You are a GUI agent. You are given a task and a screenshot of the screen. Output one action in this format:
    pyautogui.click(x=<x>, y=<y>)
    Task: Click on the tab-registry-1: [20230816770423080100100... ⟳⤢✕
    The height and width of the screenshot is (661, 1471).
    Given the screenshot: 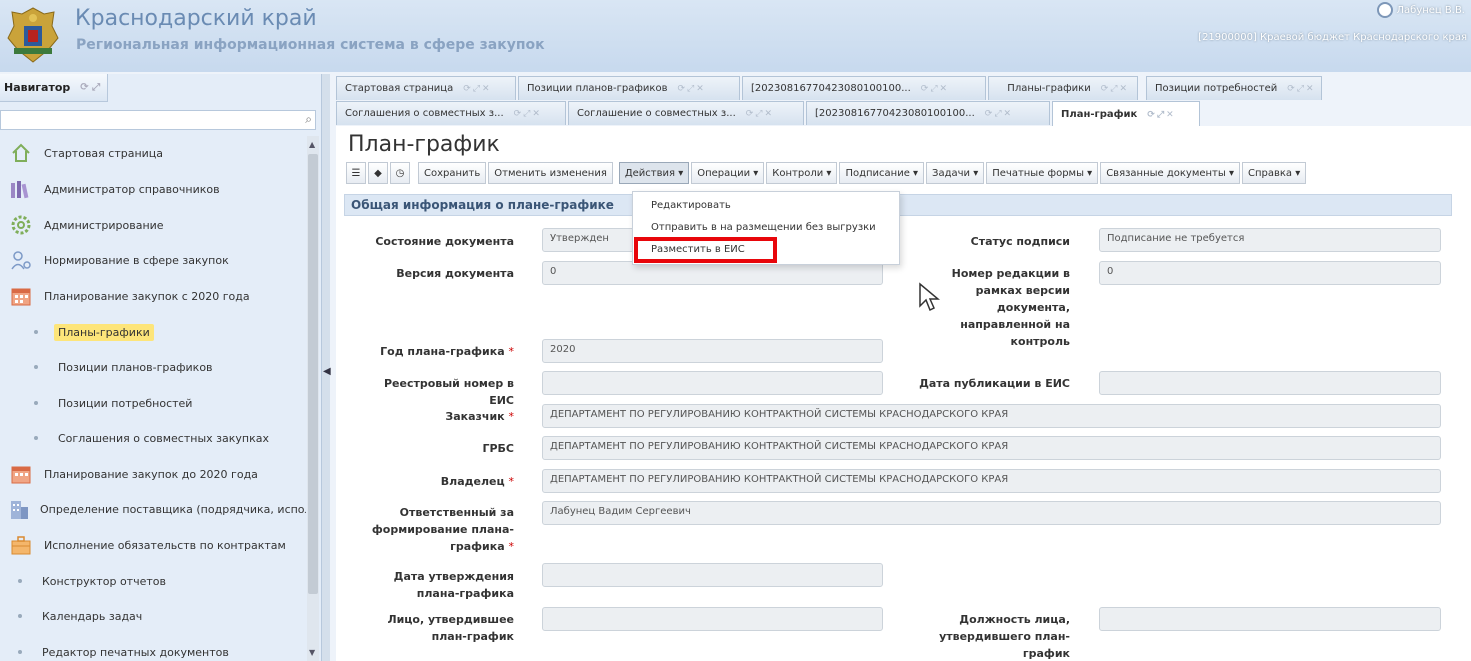 What is the action you would take?
    pyautogui.click(x=864, y=88)
    